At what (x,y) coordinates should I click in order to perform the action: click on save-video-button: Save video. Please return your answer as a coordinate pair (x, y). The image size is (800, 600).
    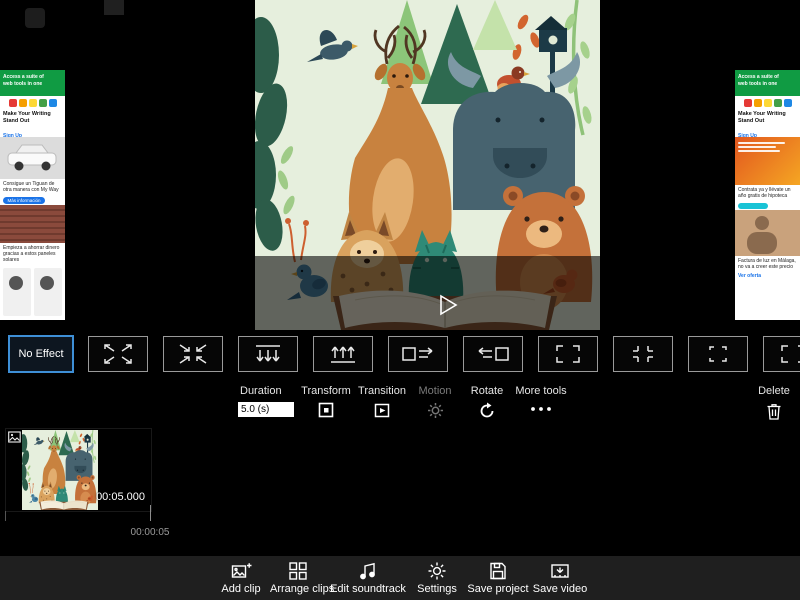
    Looking at the image, I should click on (560, 578).